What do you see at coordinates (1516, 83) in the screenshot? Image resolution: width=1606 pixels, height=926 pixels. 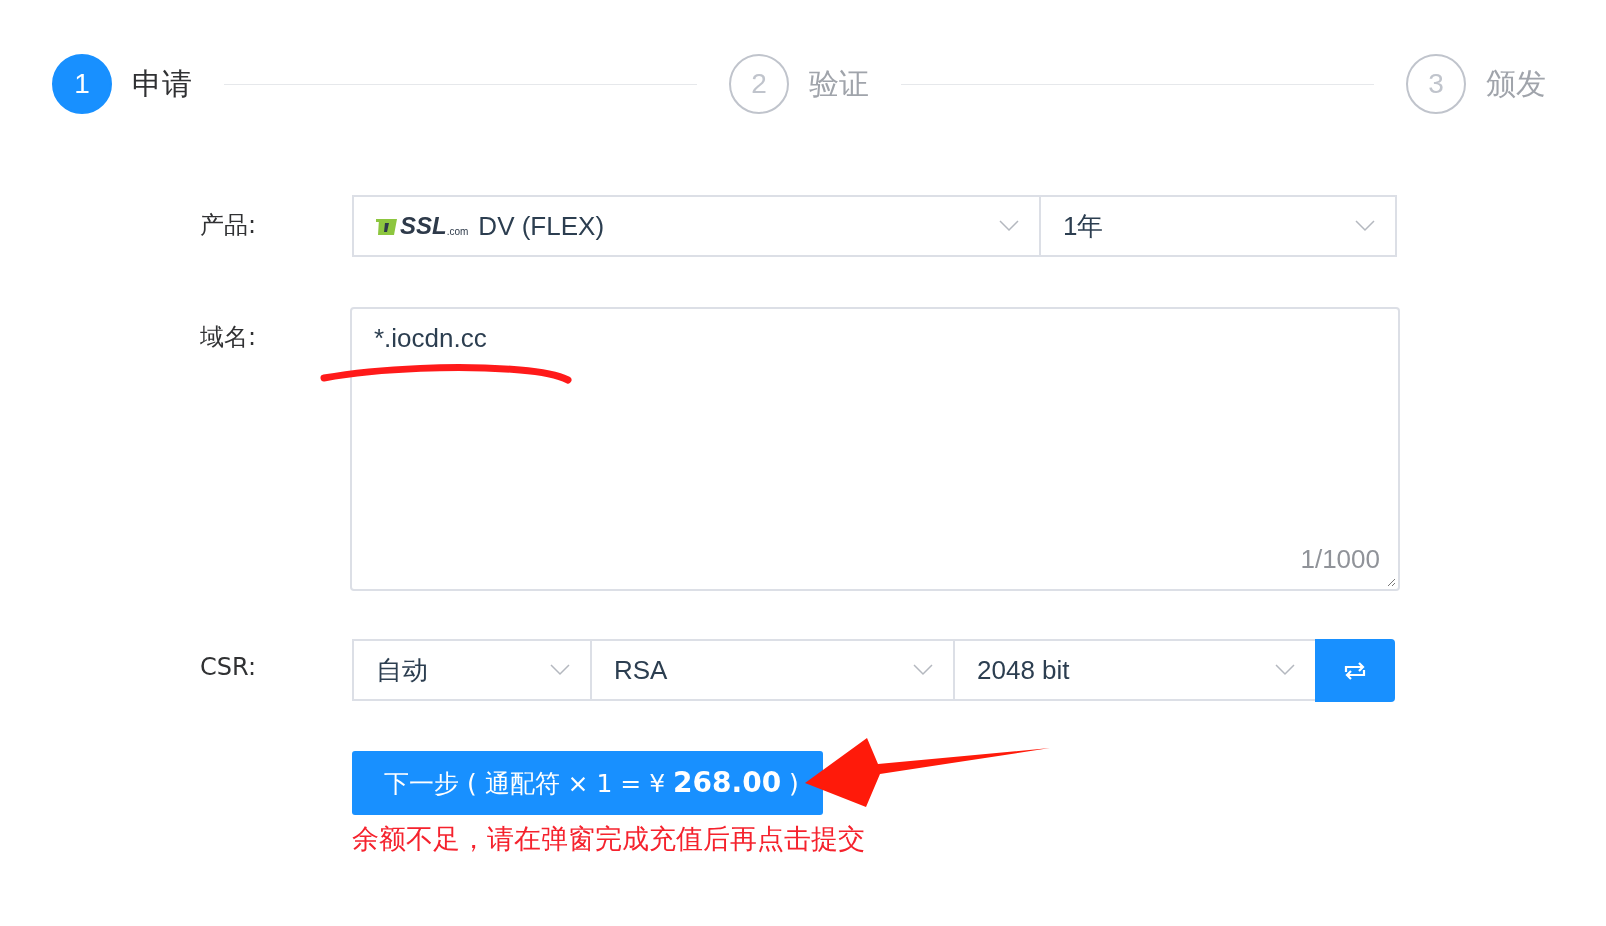 I see `step-label: 颁发` at bounding box center [1516, 83].